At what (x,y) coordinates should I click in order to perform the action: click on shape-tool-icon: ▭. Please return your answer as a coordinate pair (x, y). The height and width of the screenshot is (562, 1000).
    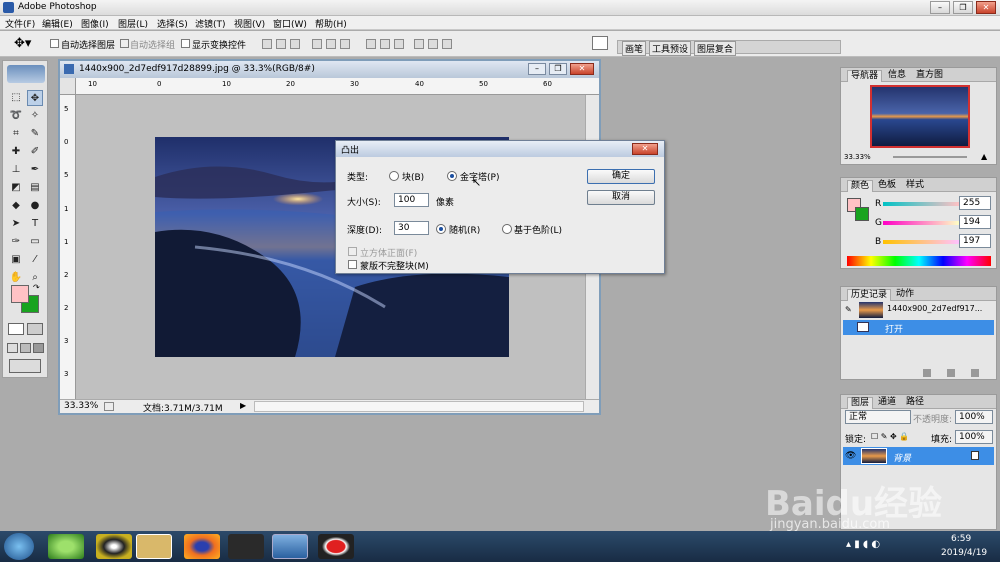
    Looking at the image, I should click on (35, 242).